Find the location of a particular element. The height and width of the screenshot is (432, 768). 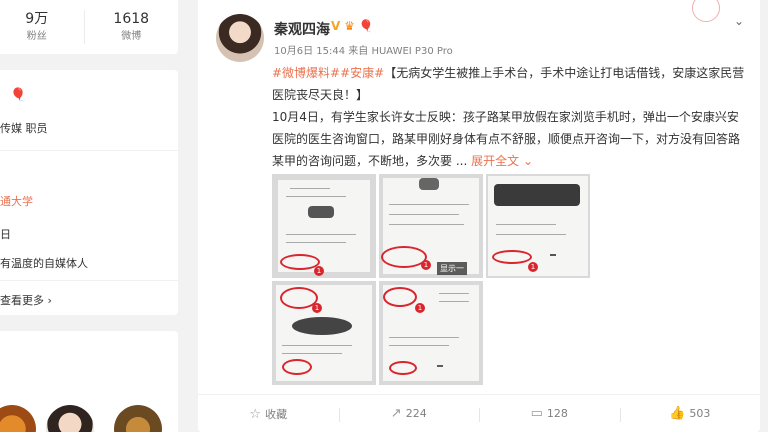

profile-stats-card: 9万 粉丝 1618 微博 is located at coordinates (89, 27).